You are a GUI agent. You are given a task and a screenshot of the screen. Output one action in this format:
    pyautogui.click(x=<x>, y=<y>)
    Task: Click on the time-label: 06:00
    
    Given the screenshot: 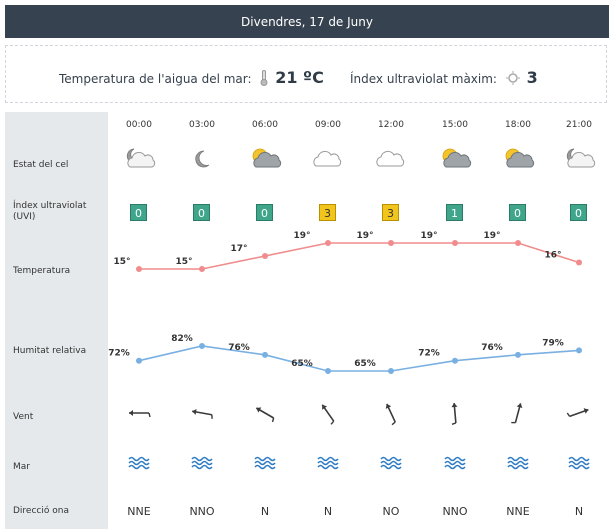 What is the action you would take?
    pyautogui.click(x=265, y=125)
    